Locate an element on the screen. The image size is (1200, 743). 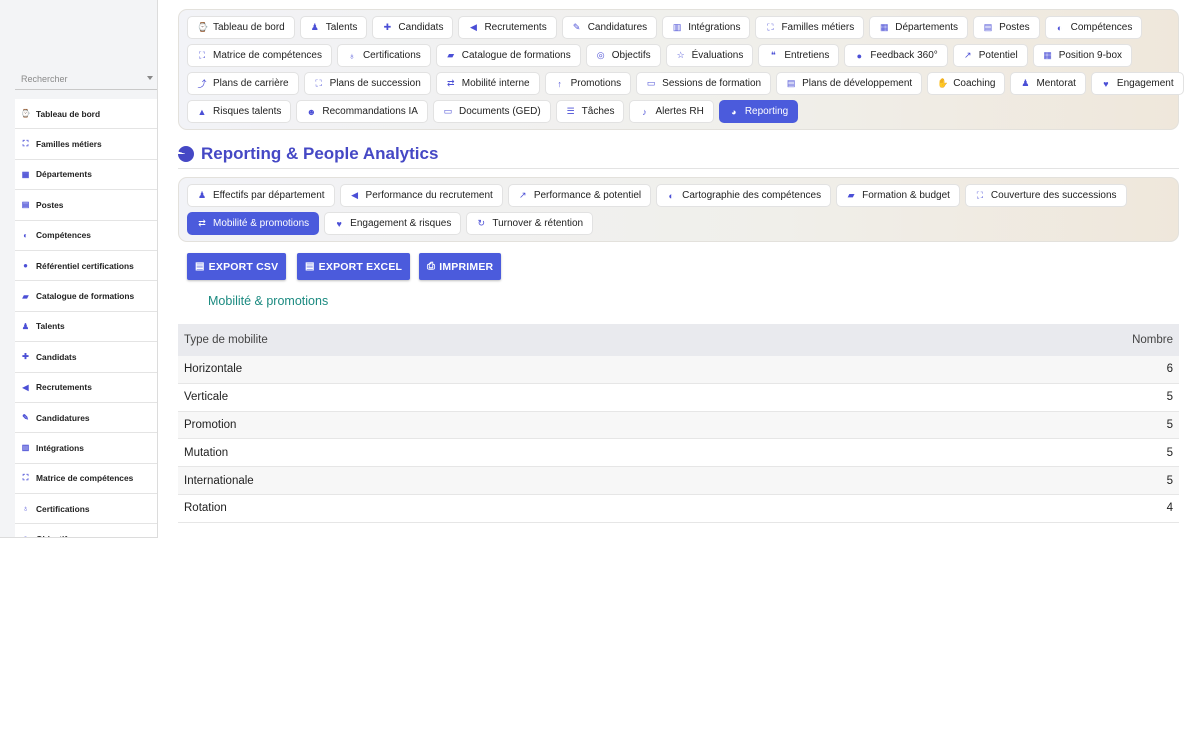
tableau-de-bord-icon: ⌚ is located at coordinates (25, 114).